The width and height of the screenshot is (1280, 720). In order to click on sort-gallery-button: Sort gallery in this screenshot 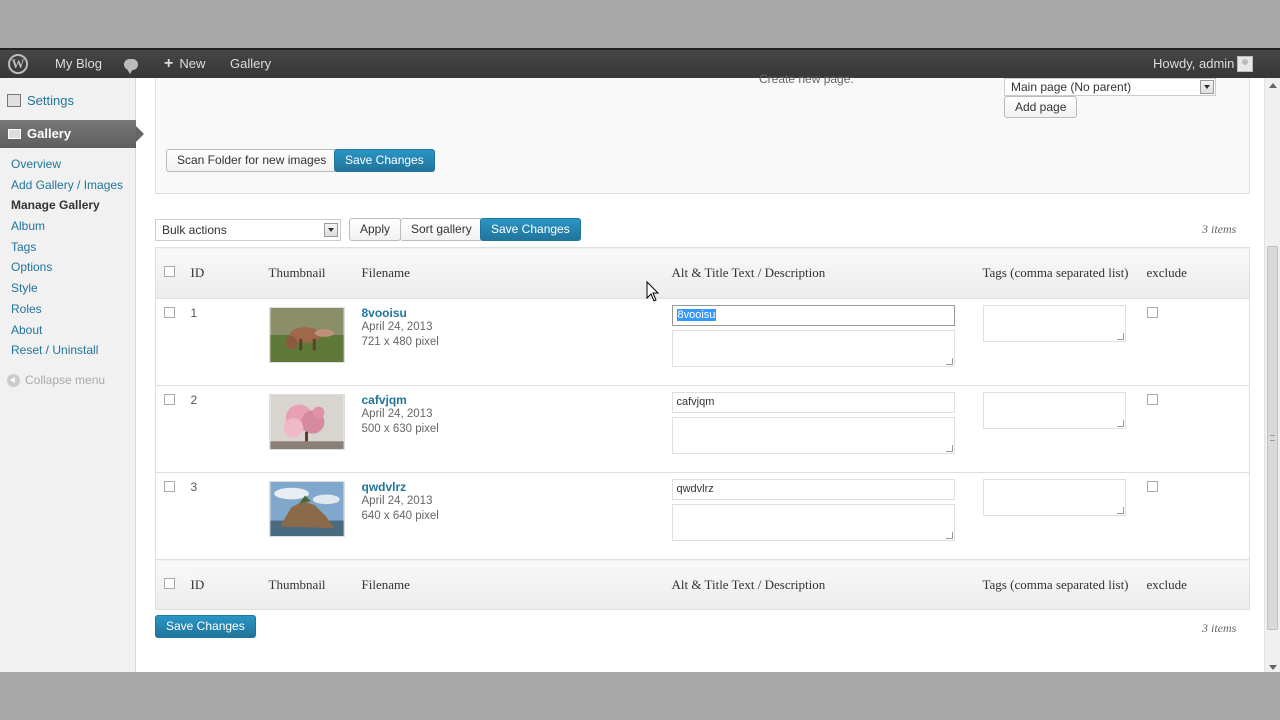, I will do `click(441, 229)`.